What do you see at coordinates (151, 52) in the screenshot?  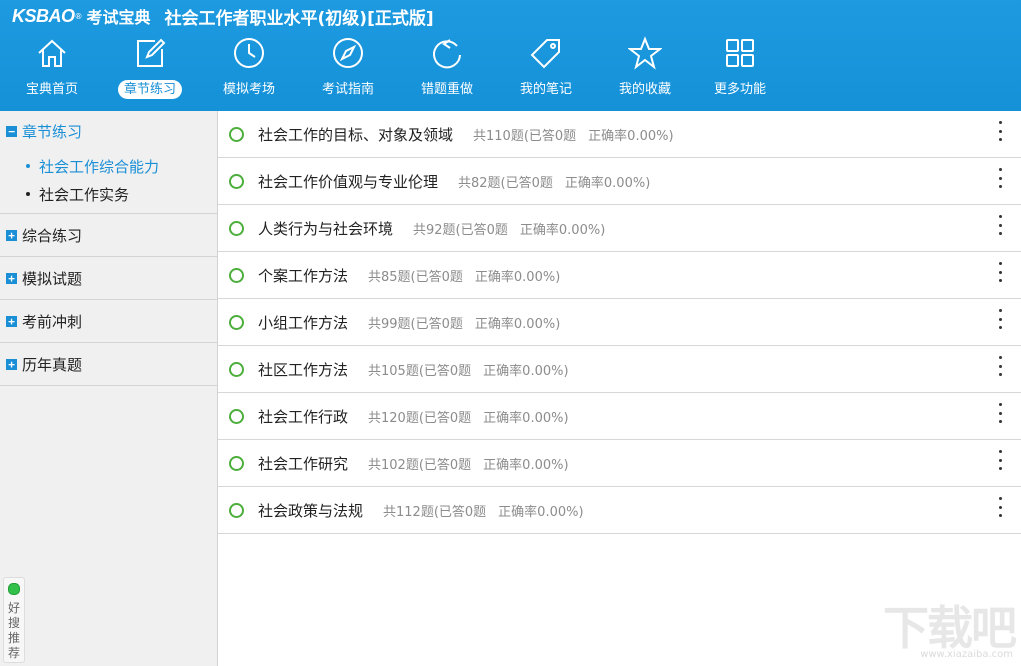 I see `edit-icon` at bounding box center [151, 52].